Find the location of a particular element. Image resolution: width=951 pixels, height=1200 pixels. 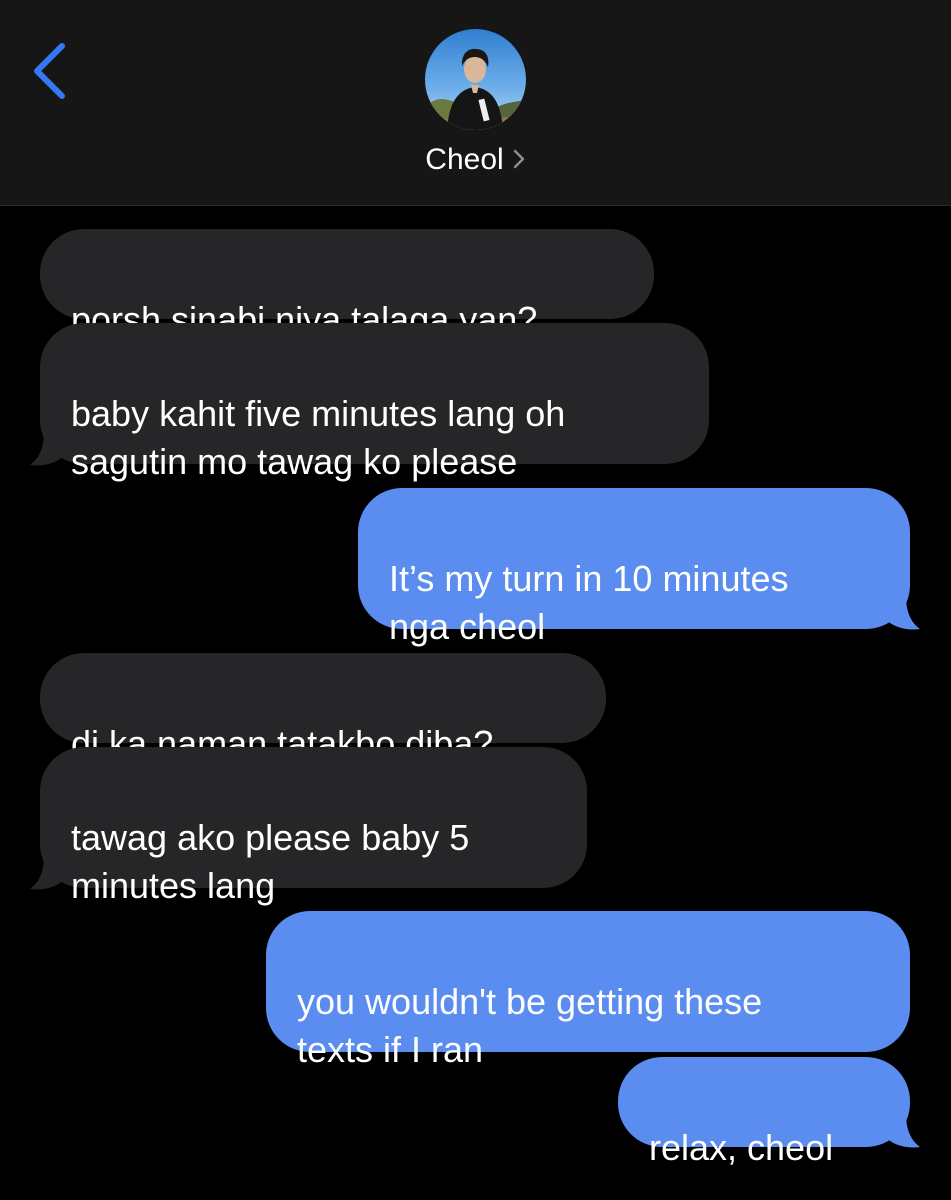

back-button is located at coordinates (52, 71).